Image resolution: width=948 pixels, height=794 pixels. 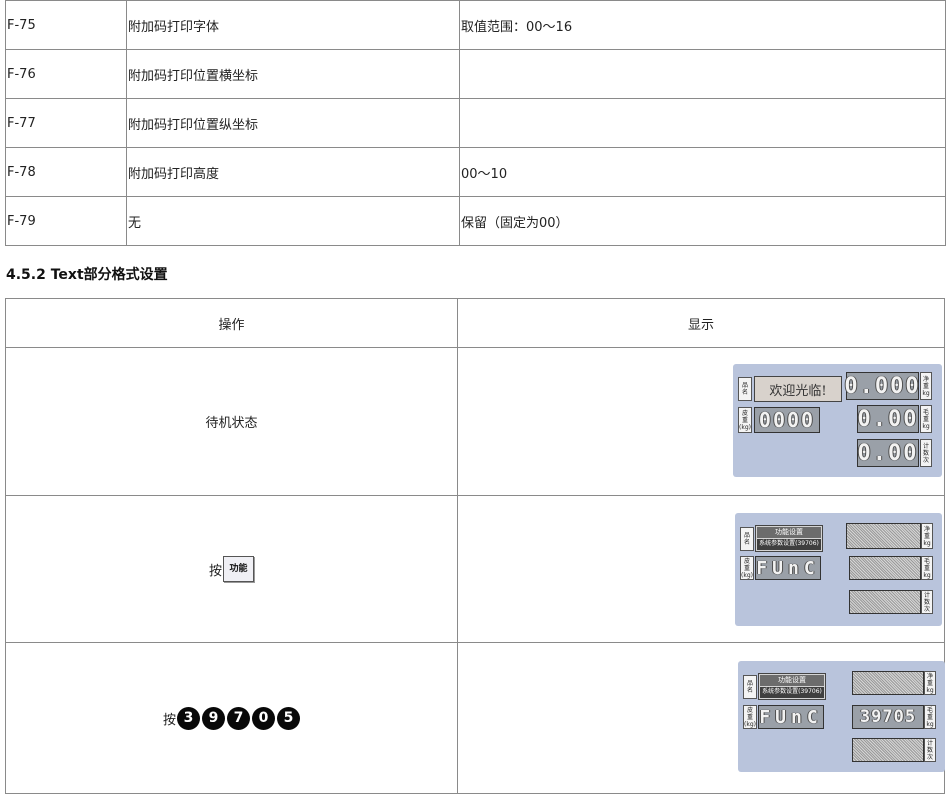 What do you see at coordinates (702, 221) in the screenshot?
I see `param-note: 保留（固定为00）` at bounding box center [702, 221].